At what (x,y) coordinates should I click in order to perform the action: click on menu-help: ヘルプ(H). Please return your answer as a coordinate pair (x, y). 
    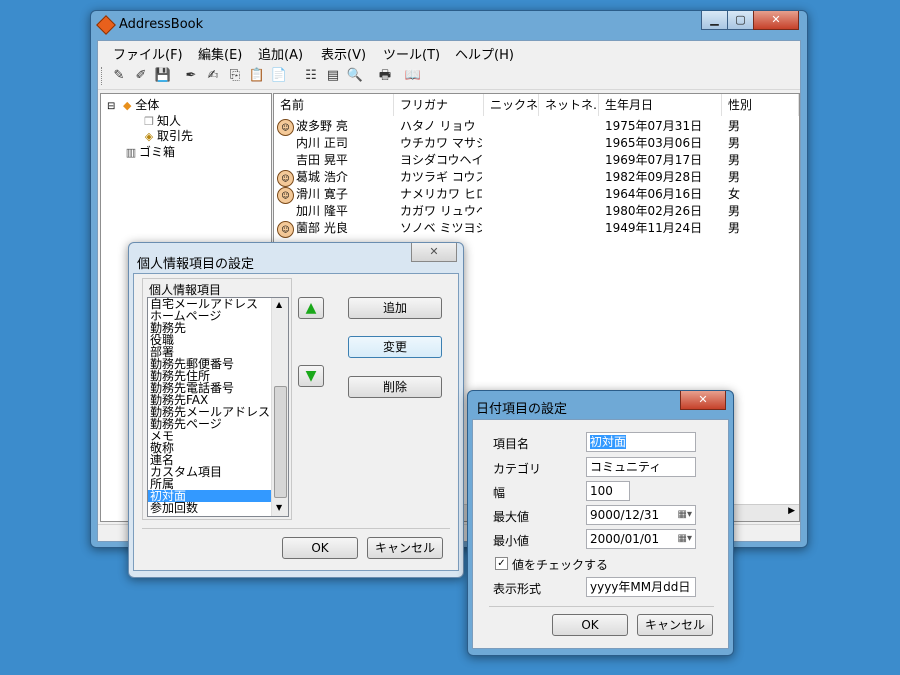
    Looking at the image, I should click on (484, 53).